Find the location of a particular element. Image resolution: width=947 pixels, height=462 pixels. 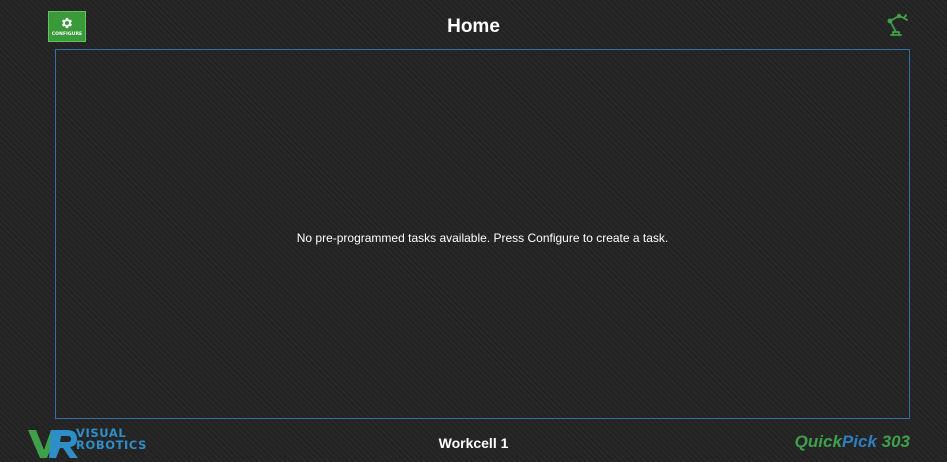

product-brand: QuickPick 303 is located at coordinates (852, 442).